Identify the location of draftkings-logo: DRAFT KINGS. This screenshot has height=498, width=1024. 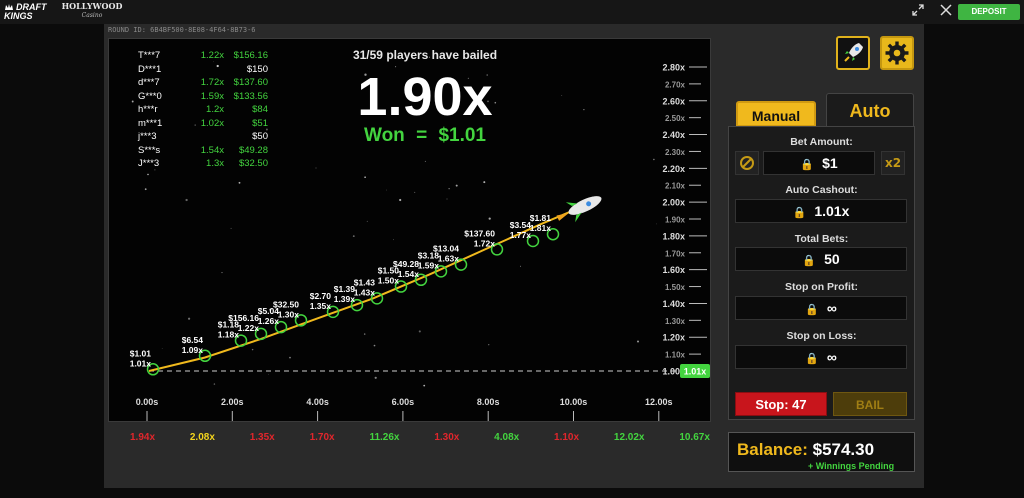
(25, 11).